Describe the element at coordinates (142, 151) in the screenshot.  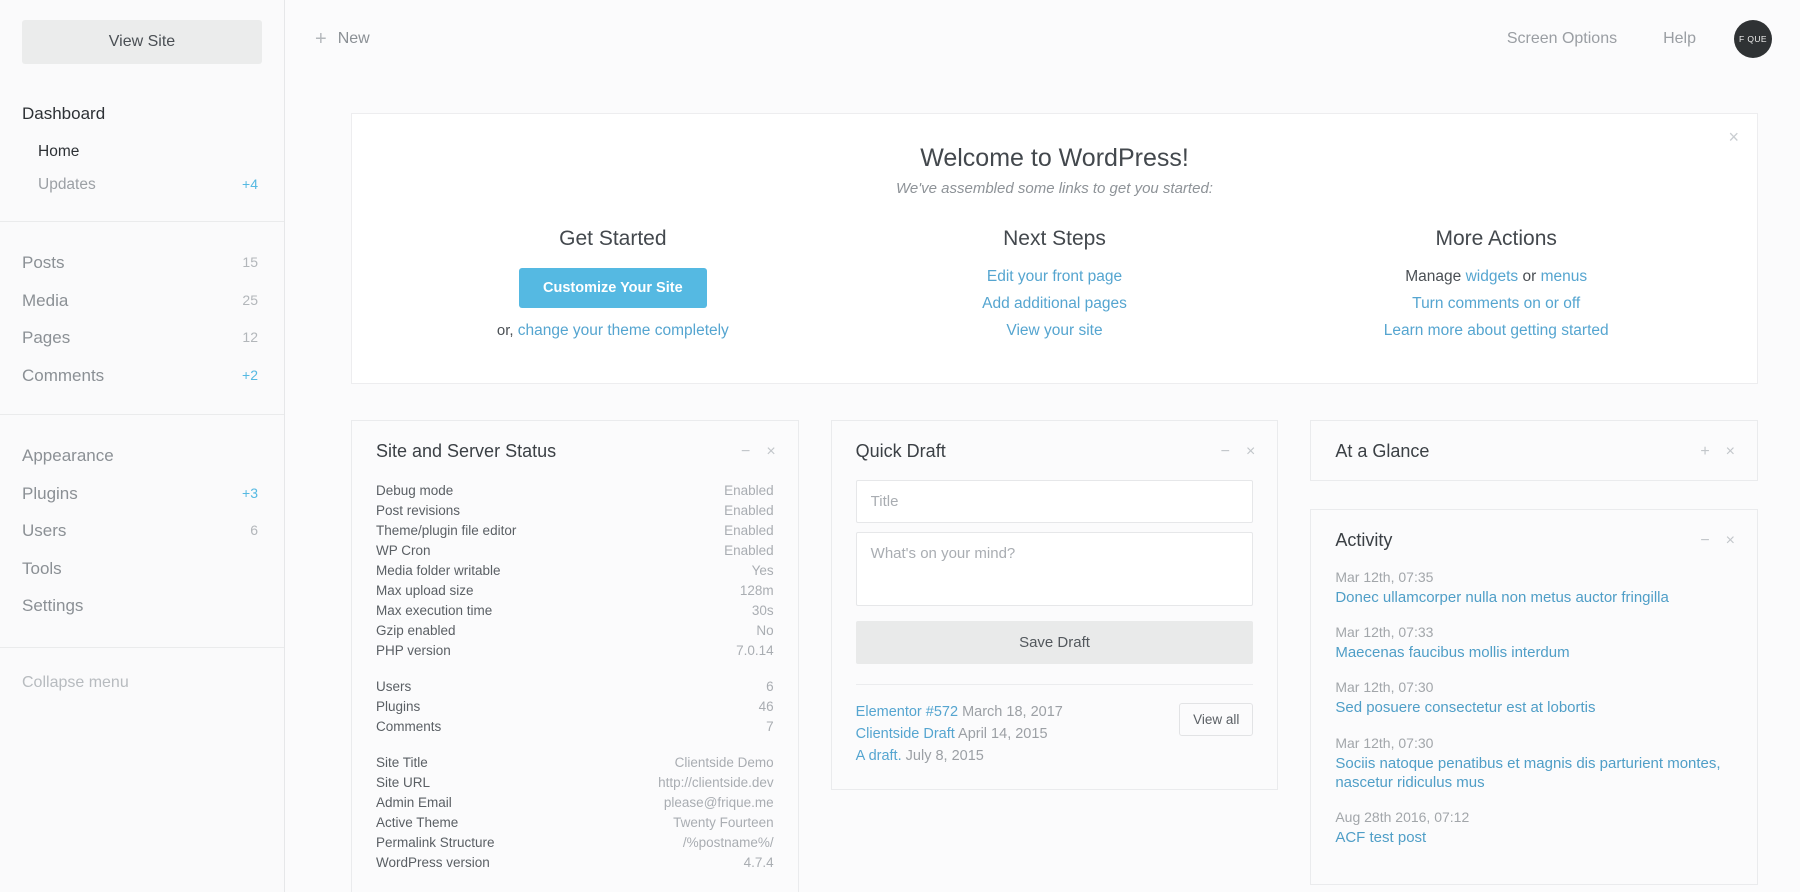
I see `sidebar-item-home: Home` at that location.